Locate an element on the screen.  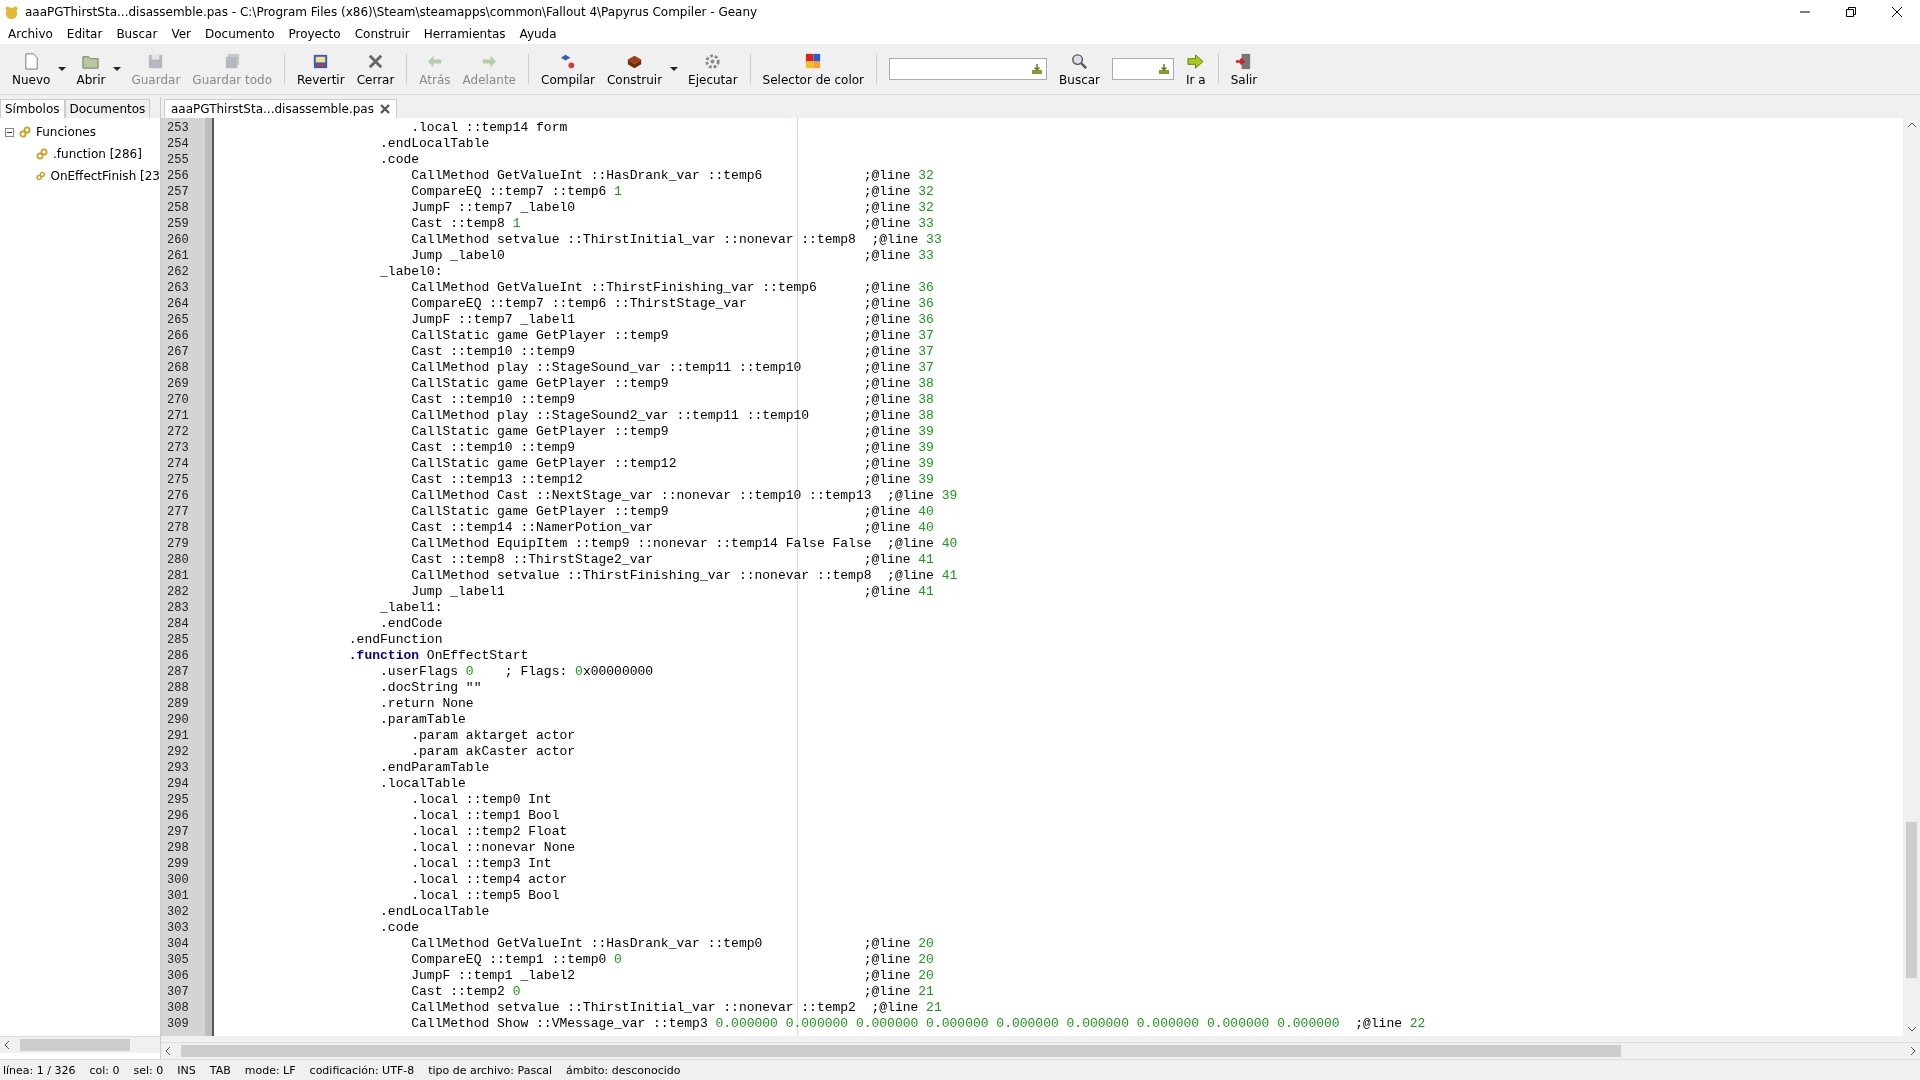
code-line: Cast ::temp8 1 is located at coordinates (466, 224).